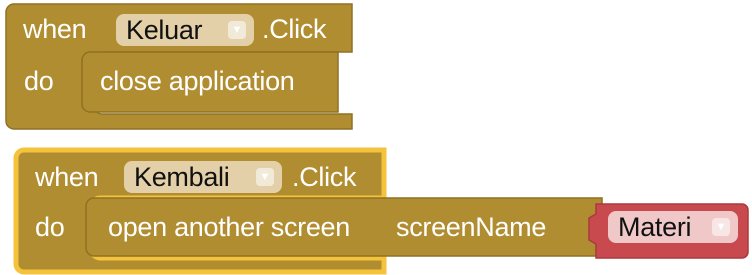  I want to click on component-dropdown: Keluar ▼, so click(185, 30).